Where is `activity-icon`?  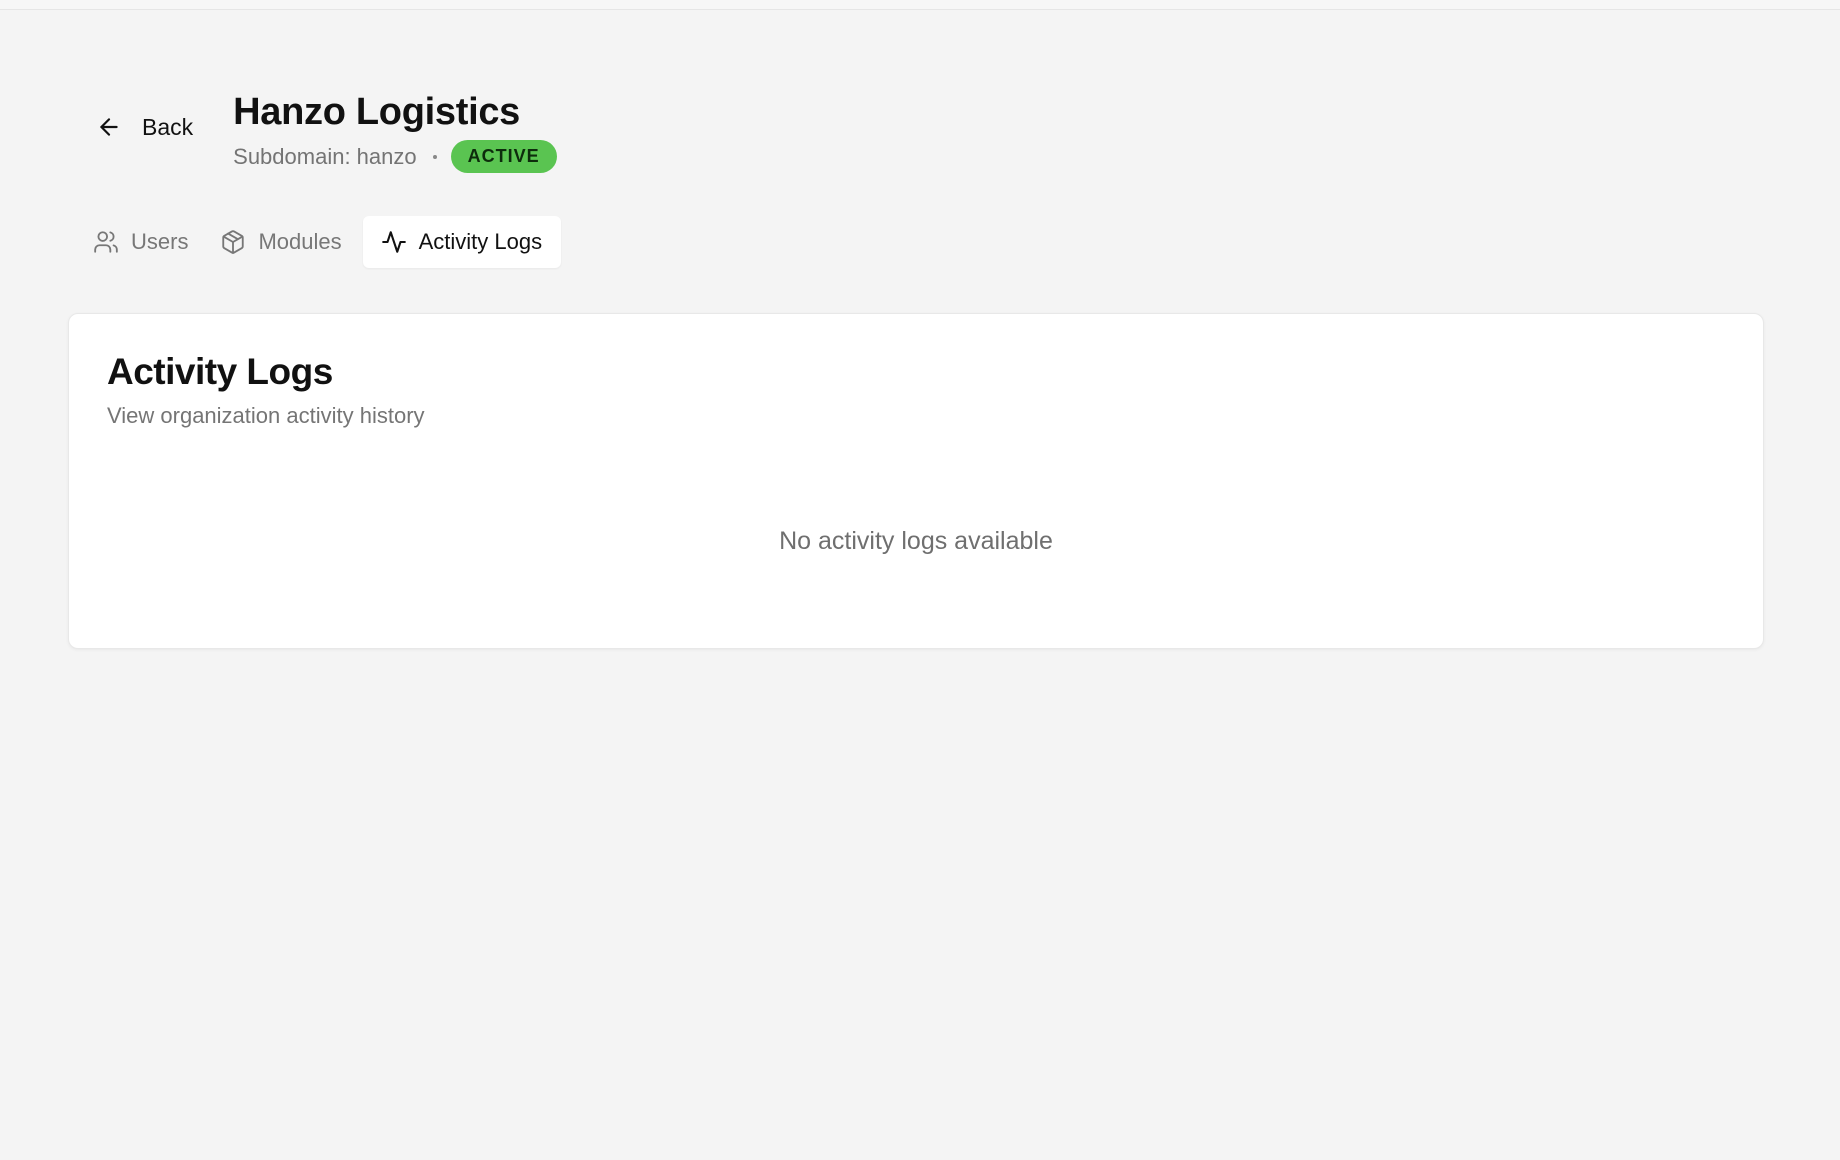
activity-icon is located at coordinates (393, 242).